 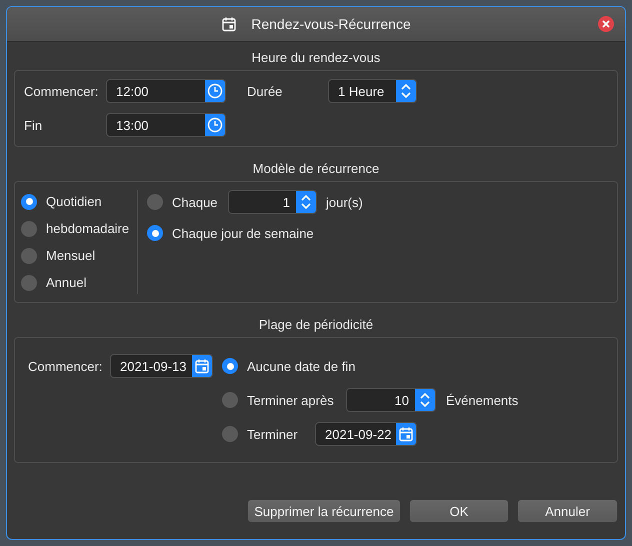 I want to click on date-field: 2021-09-13, so click(x=161, y=366).